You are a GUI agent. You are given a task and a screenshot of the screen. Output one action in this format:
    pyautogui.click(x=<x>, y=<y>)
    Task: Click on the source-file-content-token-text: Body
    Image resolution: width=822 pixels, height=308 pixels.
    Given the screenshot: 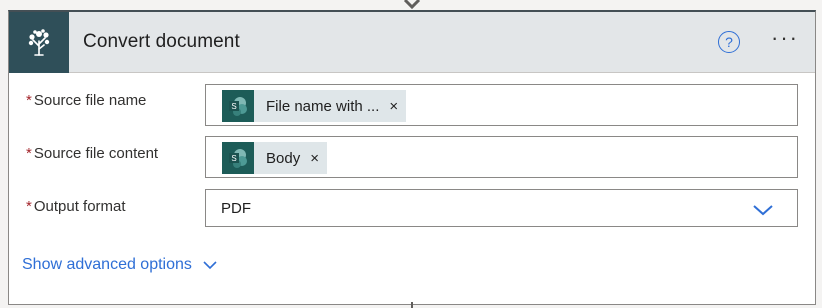 What is the action you would take?
    pyautogui.click(x=283, y=158)
    